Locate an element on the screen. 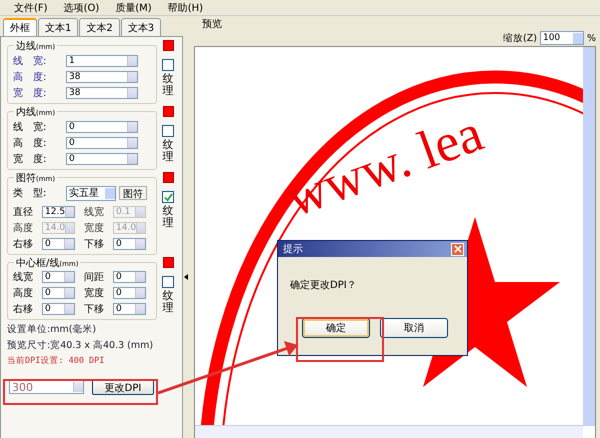 The image size is (600, 438). info-text: 设置单位:mm(毫米) is located at coordinates (52, 329).